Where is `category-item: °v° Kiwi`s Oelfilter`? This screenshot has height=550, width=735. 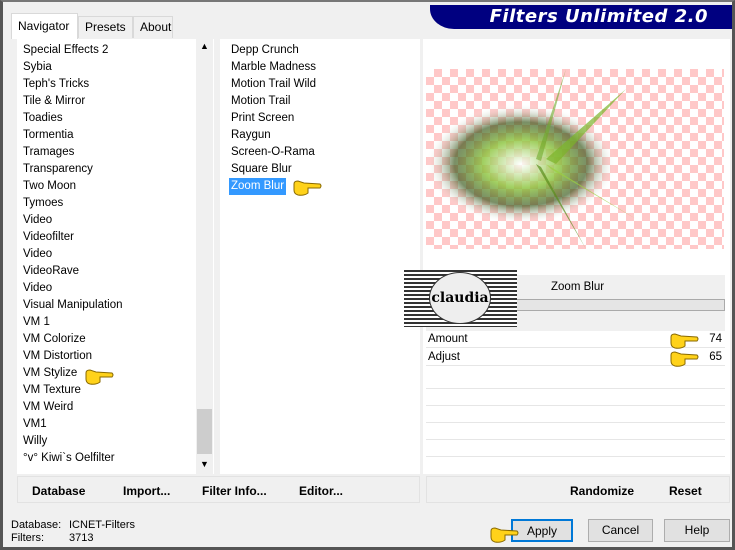 category-item: °v° Kiwi`s Oelfilter is located at coordinates (69, 458).